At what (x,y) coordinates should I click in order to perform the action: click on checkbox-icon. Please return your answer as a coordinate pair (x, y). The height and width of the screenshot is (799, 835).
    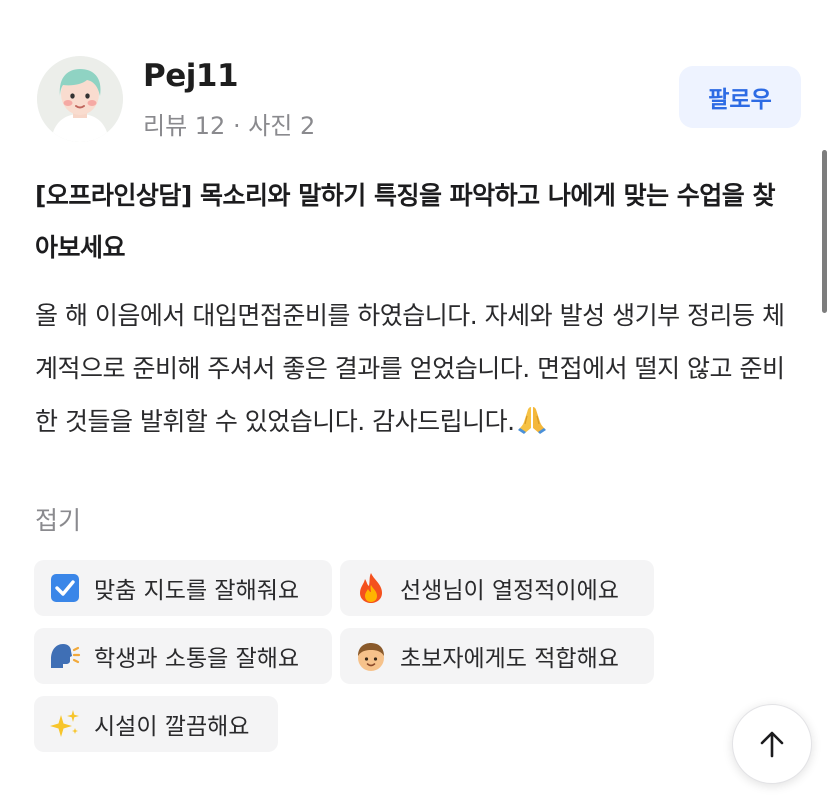
    Looking at the image, I should click on (65, 588).